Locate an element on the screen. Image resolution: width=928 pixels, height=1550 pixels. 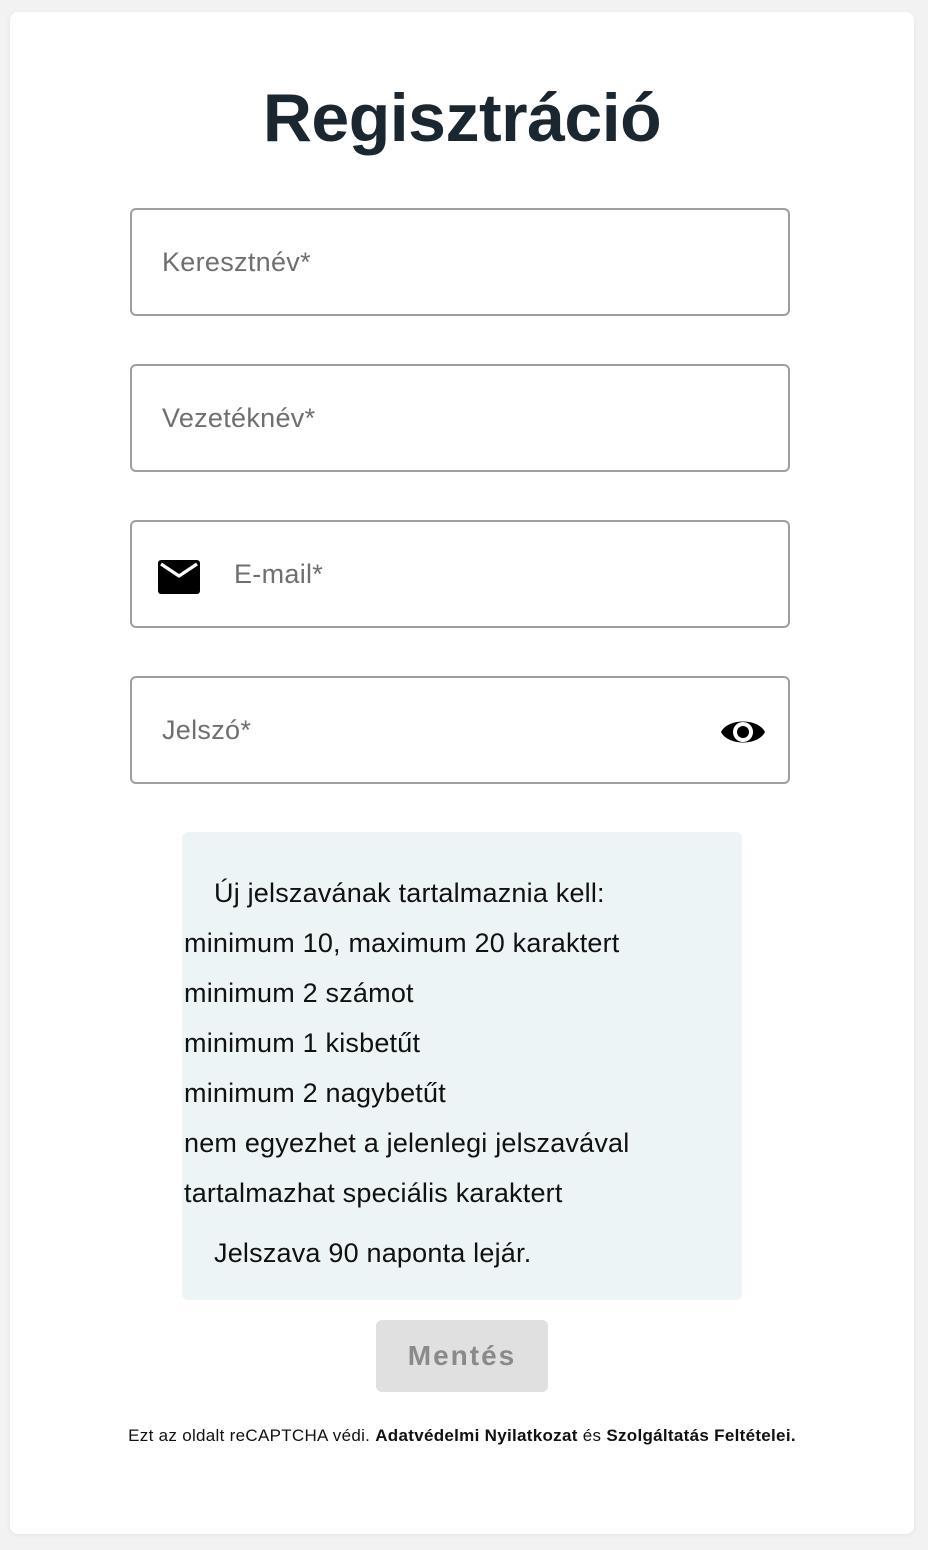
password-expiry-note: Jelszava 90 naponta lejár. is located at coordinates (373, 1253).